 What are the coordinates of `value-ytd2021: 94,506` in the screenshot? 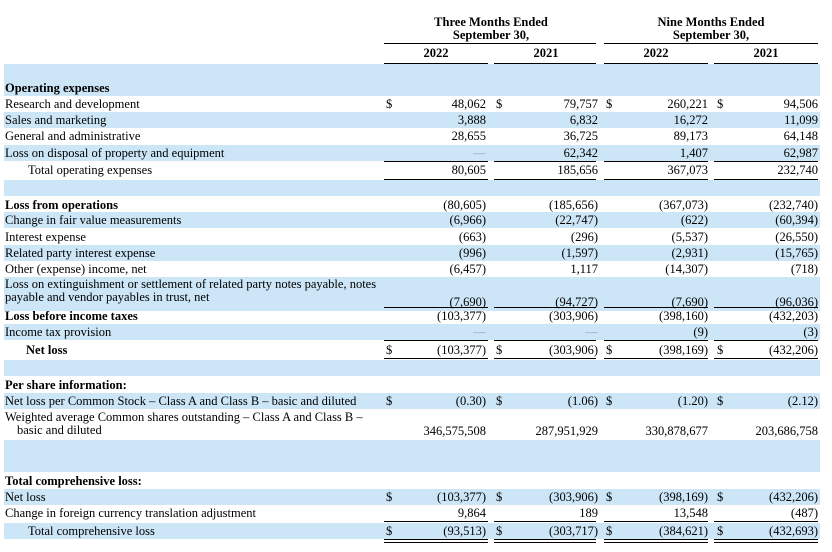 It's located at (800, 104).